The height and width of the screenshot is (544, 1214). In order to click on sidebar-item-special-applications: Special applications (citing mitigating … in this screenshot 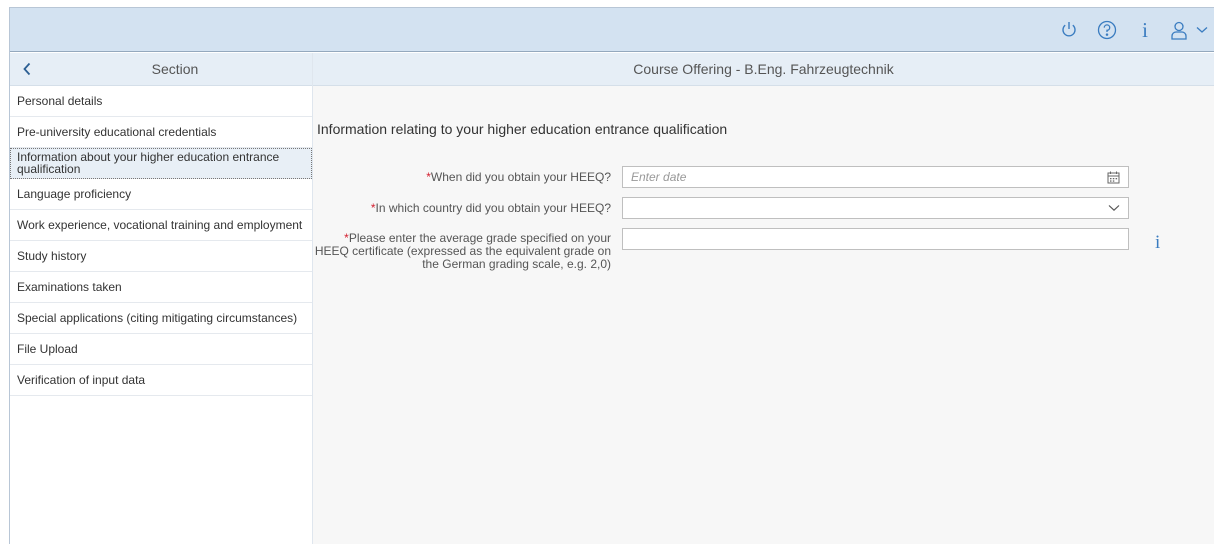, I will do `click(161, 318)`.